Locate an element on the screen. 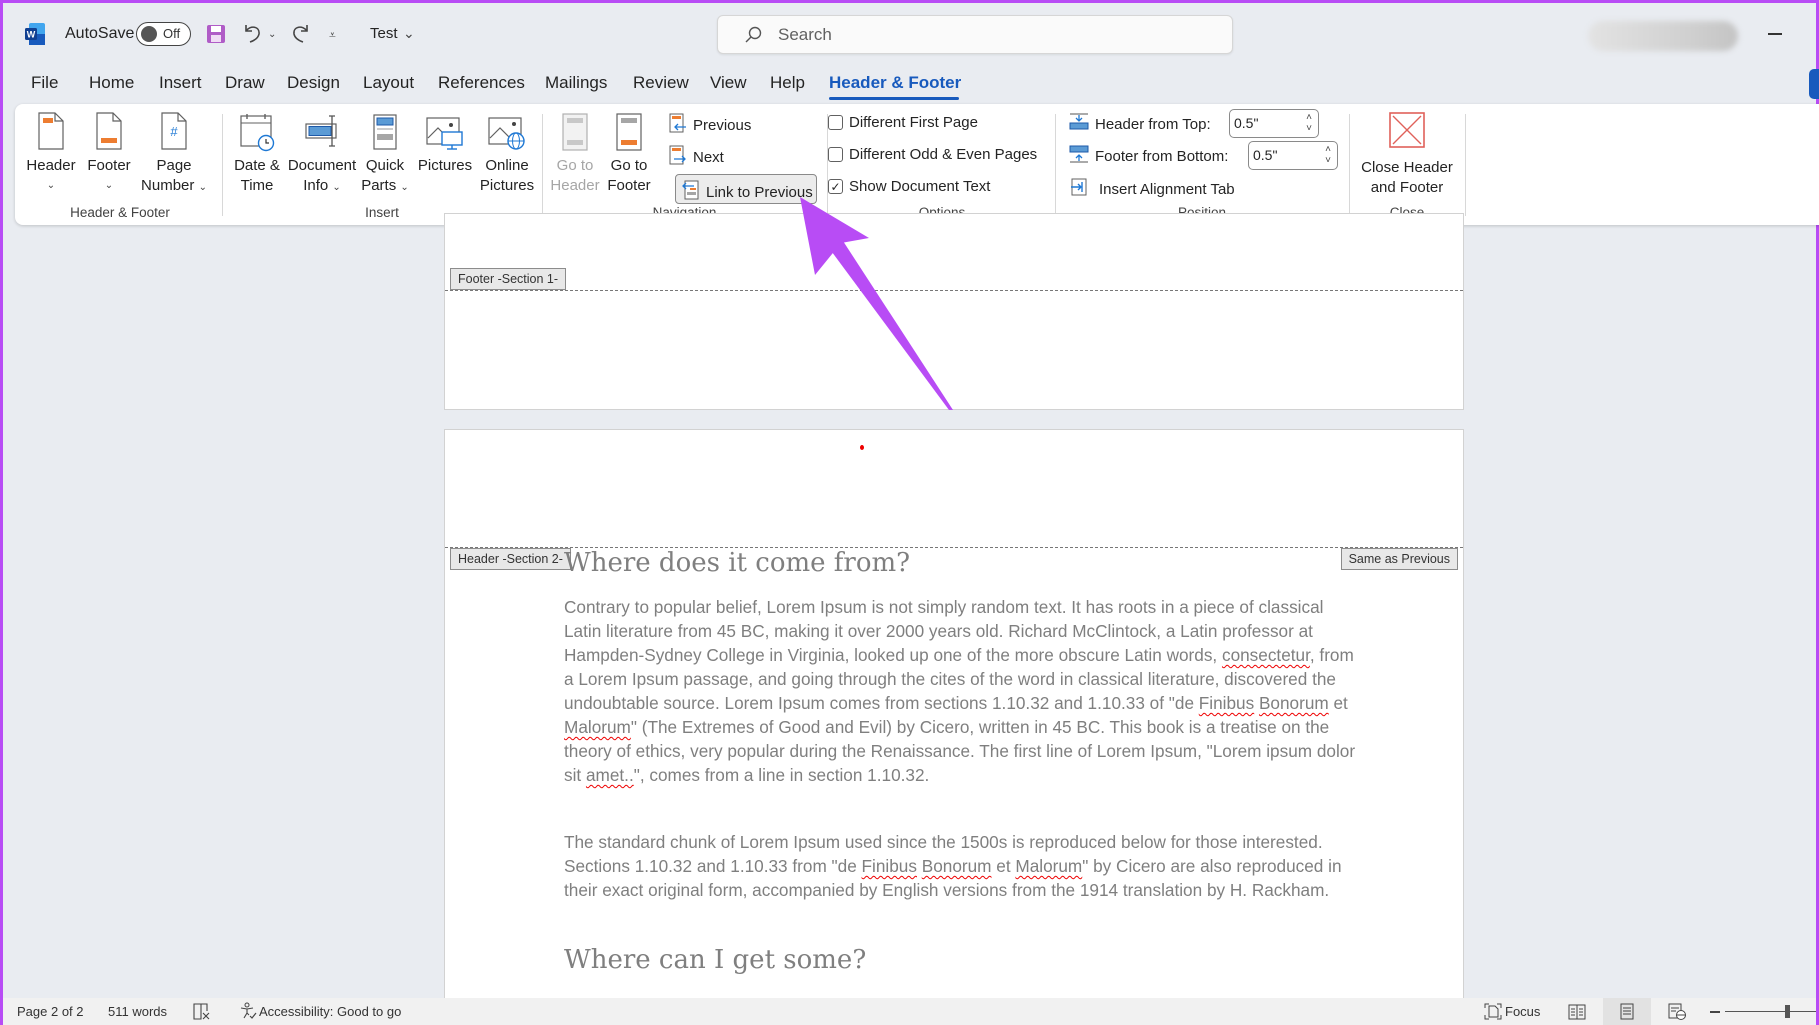 This screenshot has height=1025, width=1819. misspelled-word: Bonorum is located at coordinates (956, 866).